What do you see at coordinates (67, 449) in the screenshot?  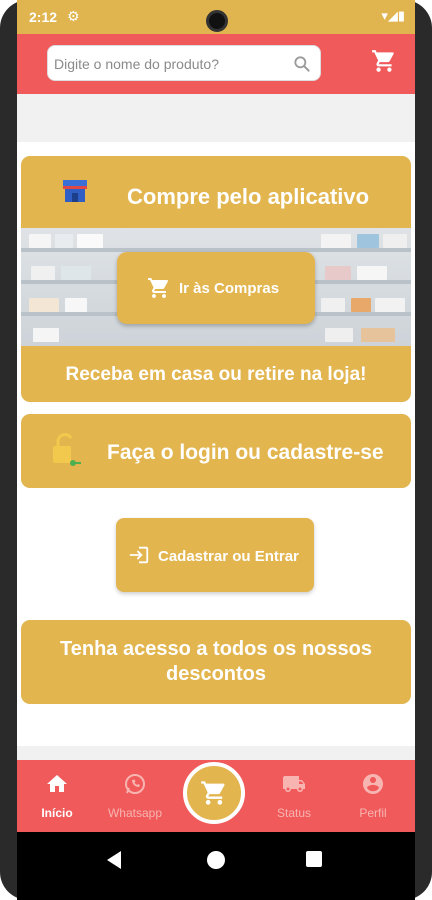 I see `lock-icon` at bounding box center [67, 449].